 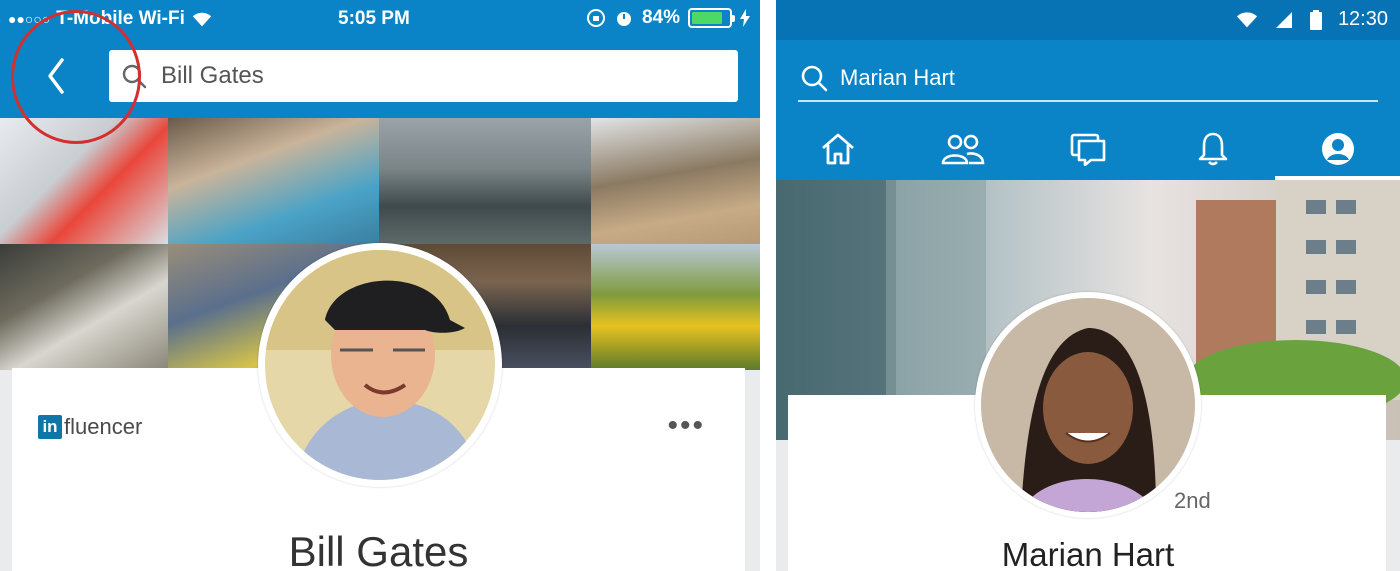 What do you see at coordinates (423, 76) in the screenshot?
I see `search-bar: Bill Gates` at bounding box center [423, 76].